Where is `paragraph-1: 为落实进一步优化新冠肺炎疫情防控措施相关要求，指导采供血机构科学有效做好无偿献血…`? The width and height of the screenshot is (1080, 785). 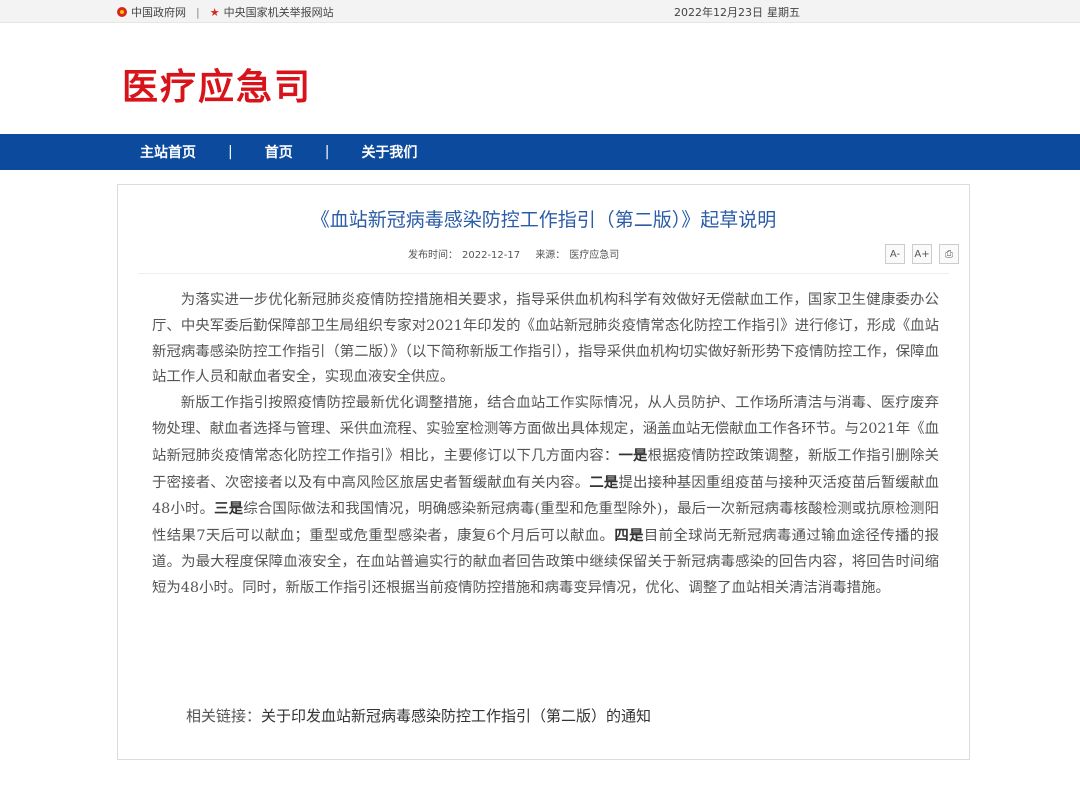
paragraph-1: 为落实进一步优化新冠肺炎疫情防控措施相关要求，指导采供血机构科学有效做好无偿献血… is located at coordinates (545, 339).